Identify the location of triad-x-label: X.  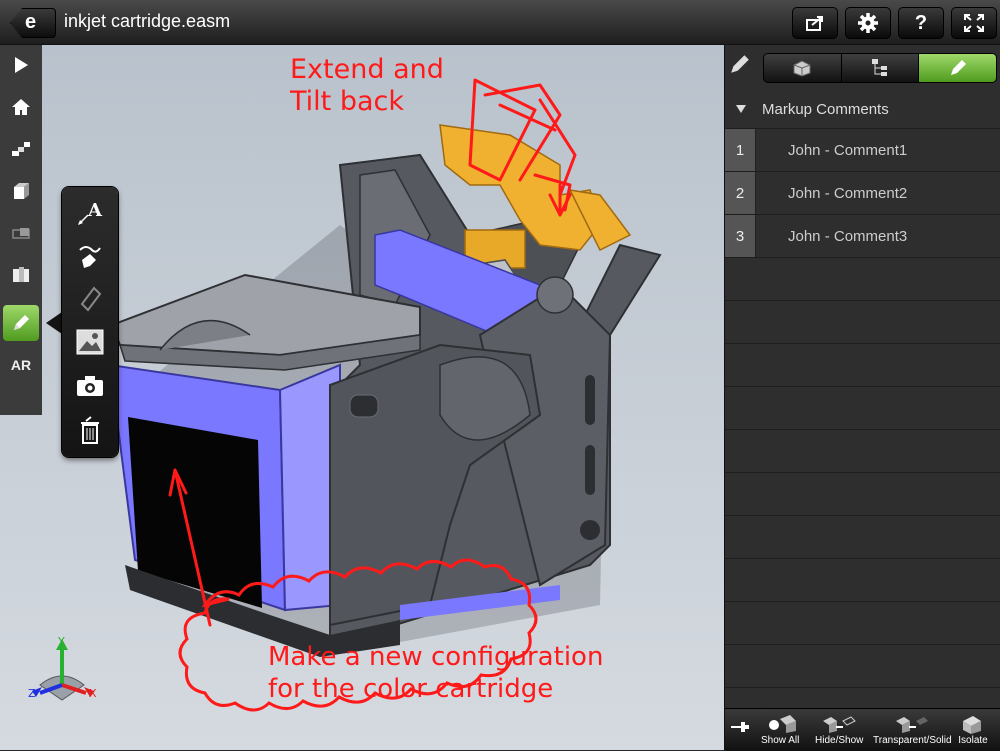
(93, 693).